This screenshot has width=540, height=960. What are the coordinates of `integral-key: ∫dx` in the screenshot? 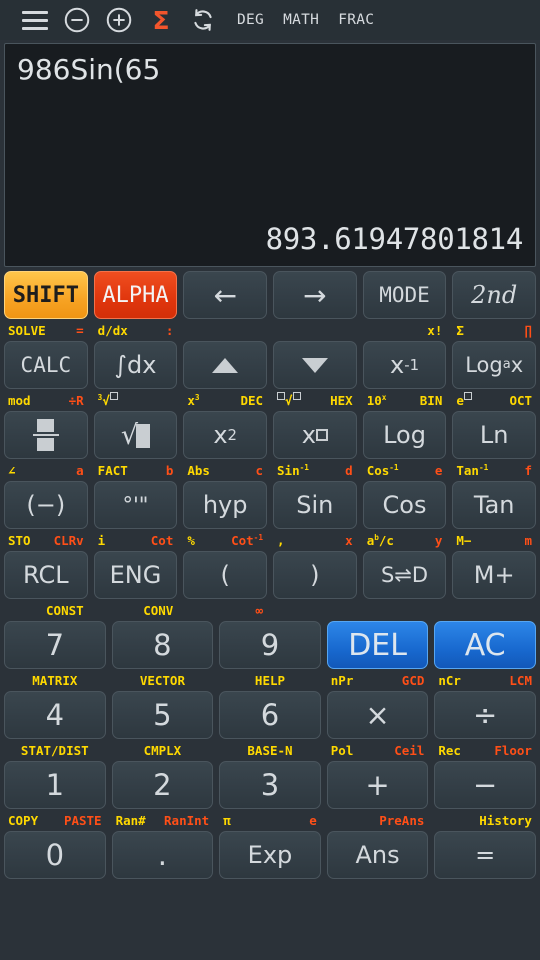 It's located at (135, 365).